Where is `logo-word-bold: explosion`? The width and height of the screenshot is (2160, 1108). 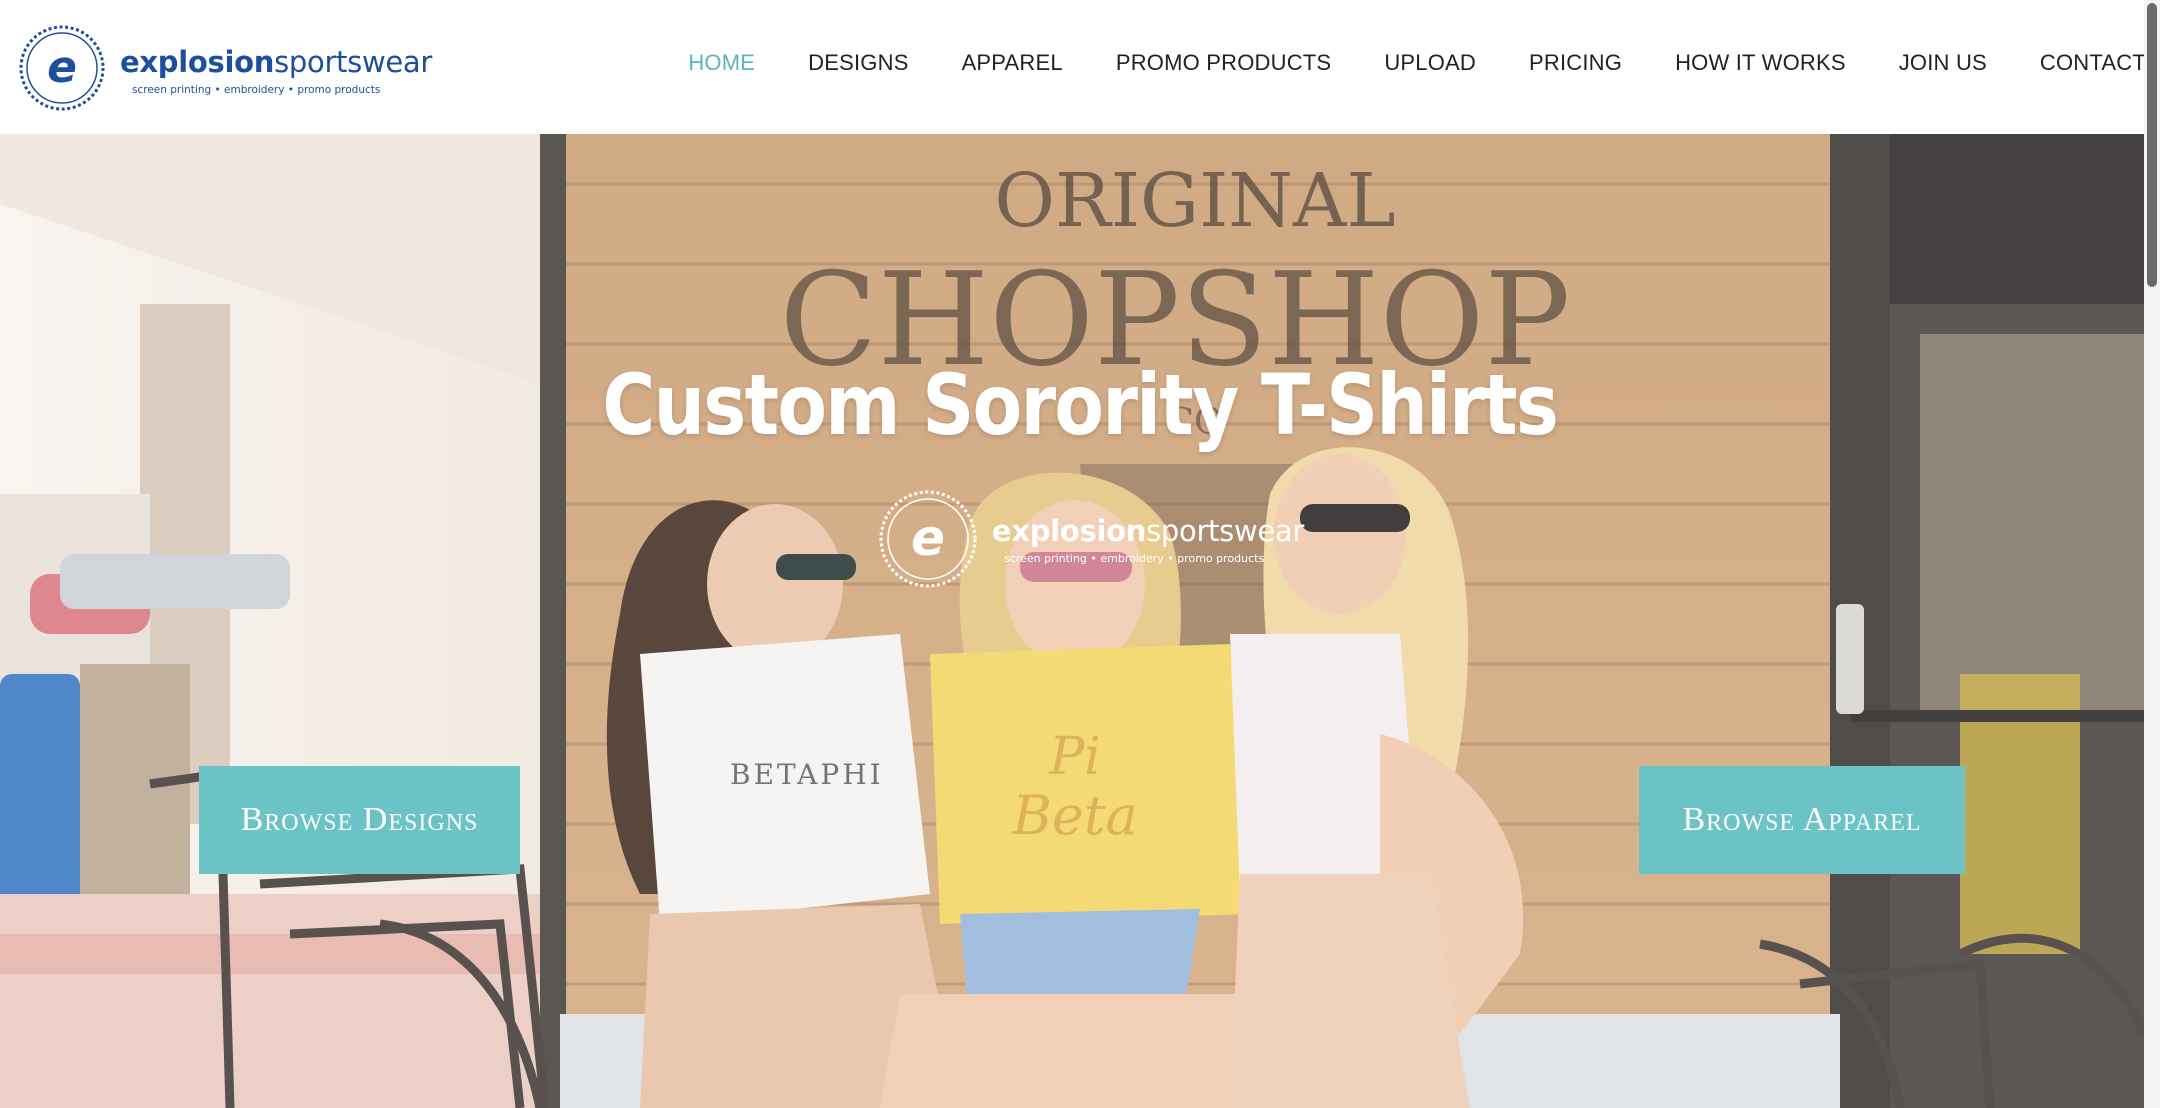
logo-word-bold: explosion is located at coordinates (197, 61).